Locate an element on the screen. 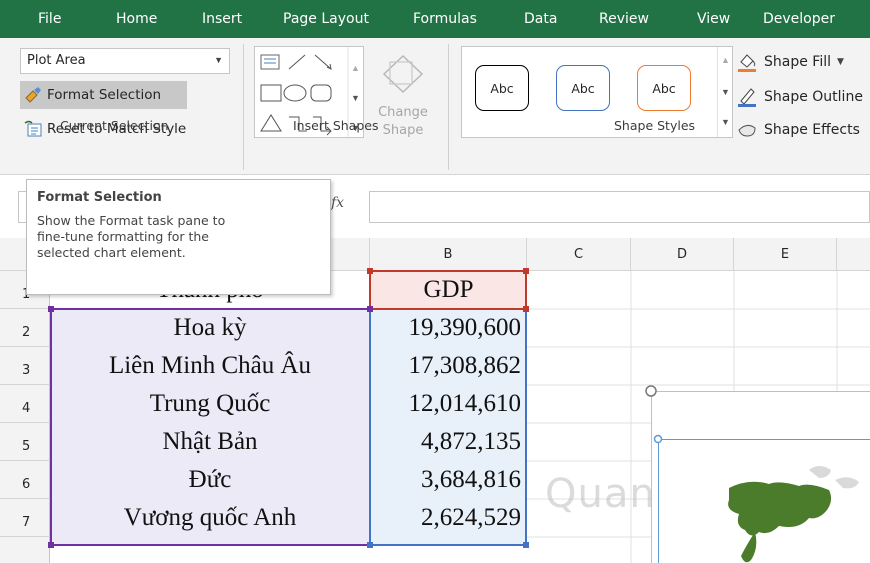 The width and height of the screenshot is (870, 563). map-shape-icon is located at coordinates (793, 514).